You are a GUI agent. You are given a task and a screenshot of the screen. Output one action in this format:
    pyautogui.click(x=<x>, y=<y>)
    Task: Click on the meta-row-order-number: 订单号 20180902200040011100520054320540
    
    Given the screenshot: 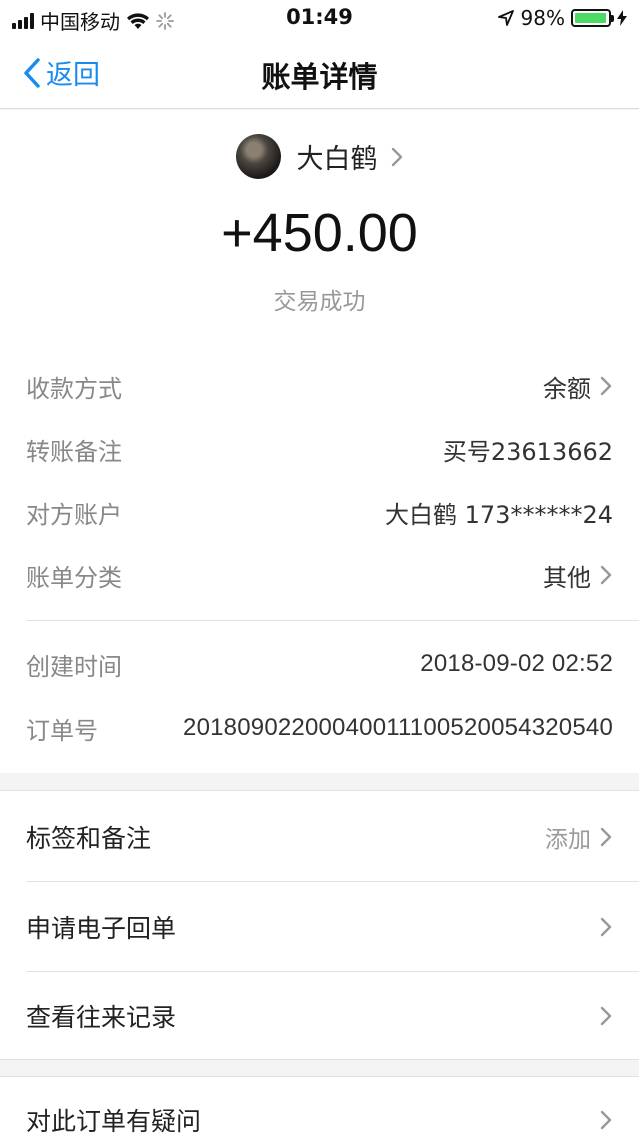 What is the action you would take?
    pyautogui.click(x=319, y=728)
    